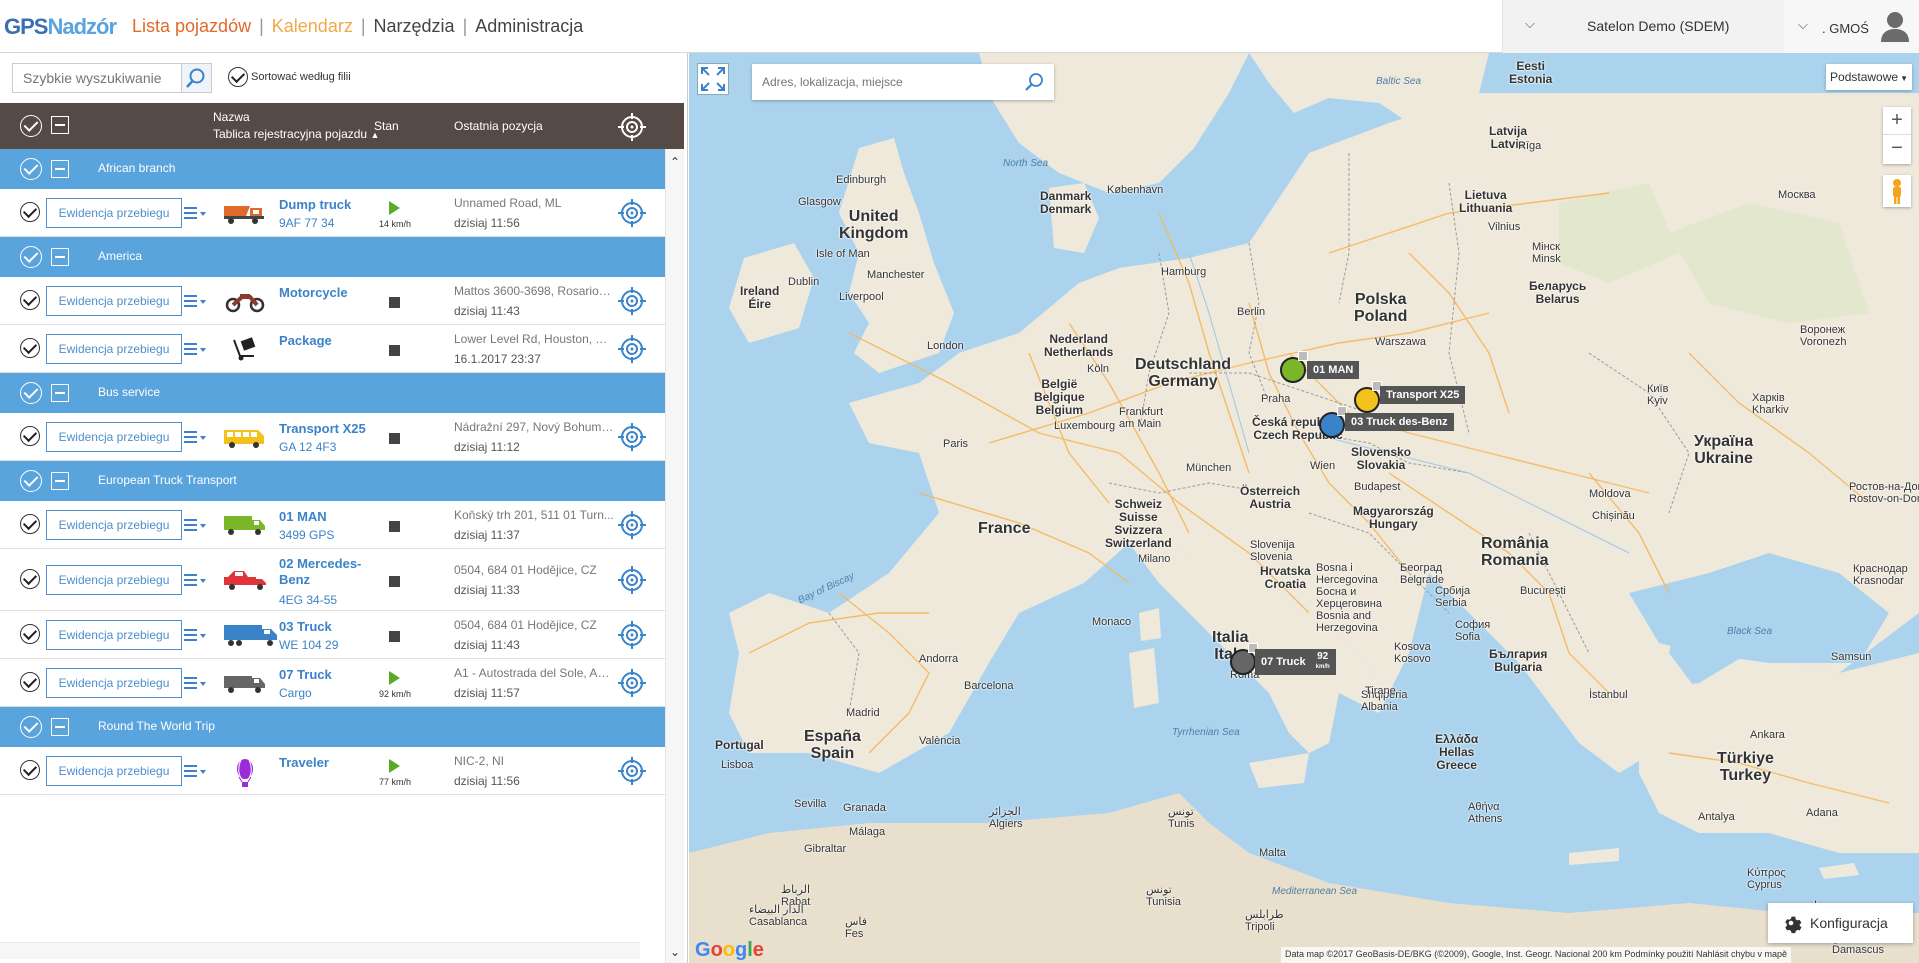 This screenshot has height=963, width=1919. Describe the element at coordinates (97, 78) in the screenshot. I see `quick-search-input` at that location.